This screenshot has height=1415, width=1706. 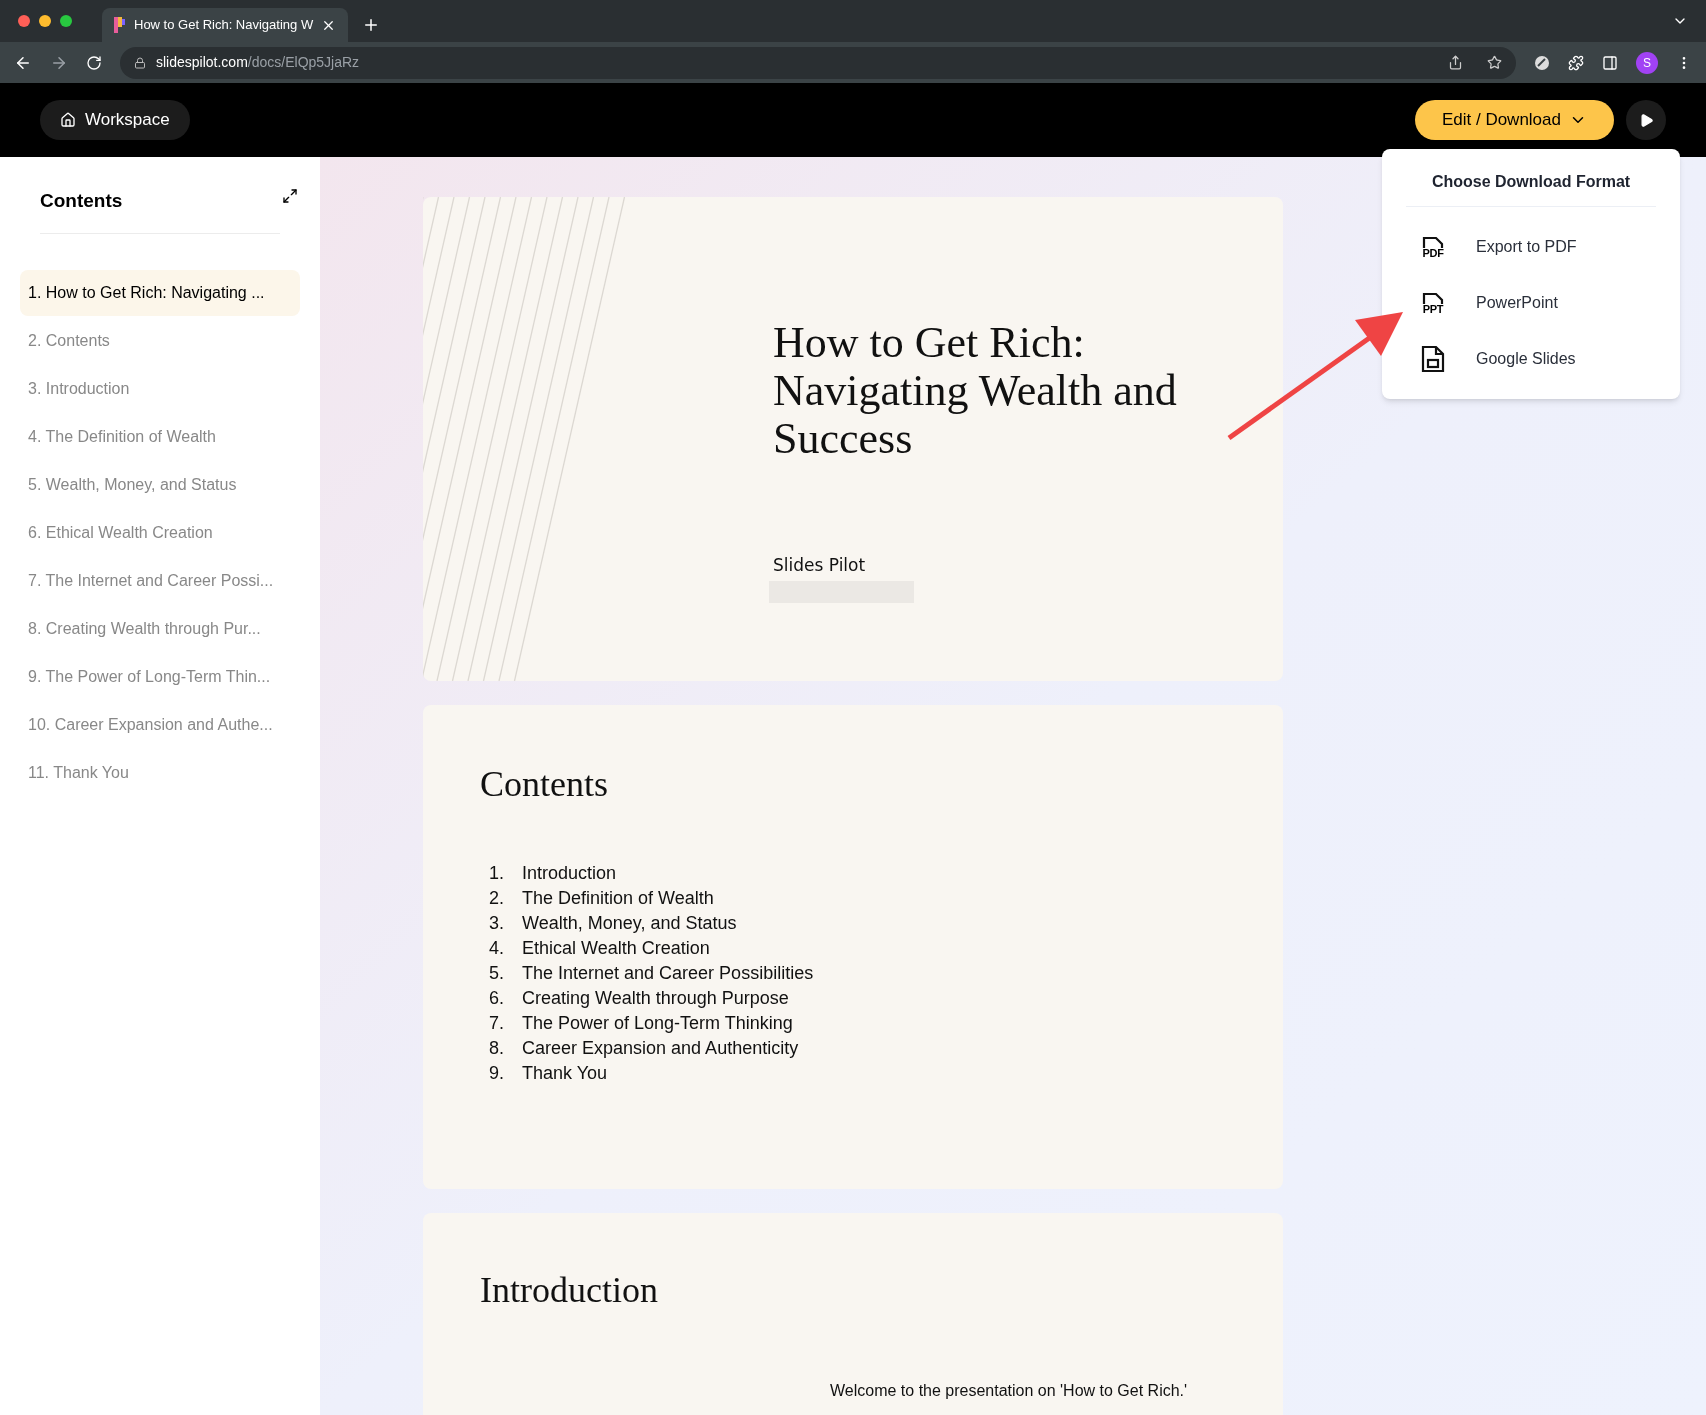 I want to click on list-item-text: Career Expansion and Authenticity, so click(x=660, y=1048).